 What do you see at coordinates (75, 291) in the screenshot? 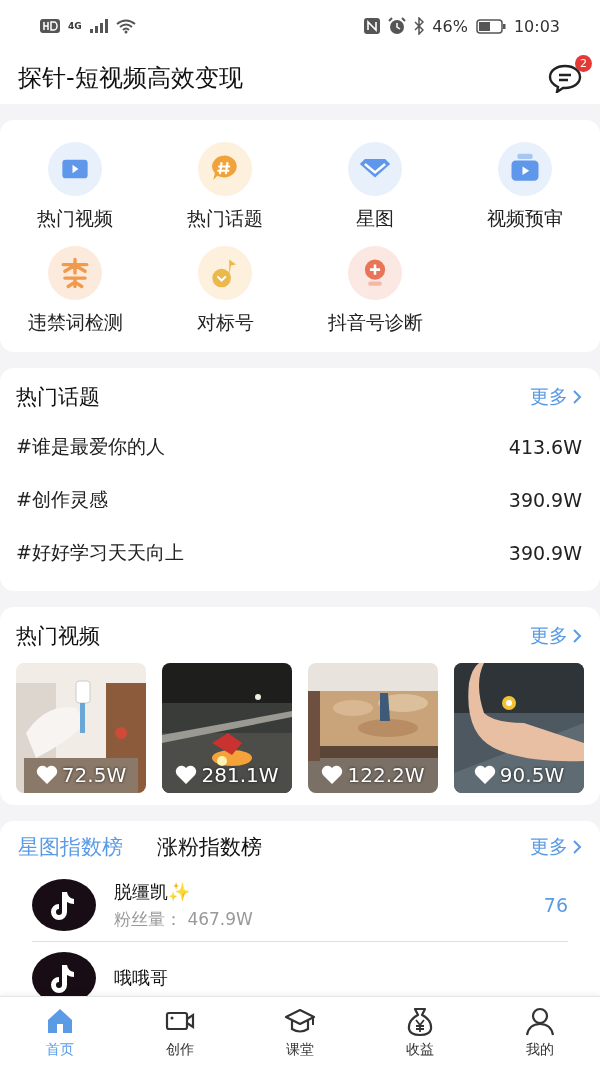
I see `tool-button: 违禁词检测` at bounding box center [75, 291].